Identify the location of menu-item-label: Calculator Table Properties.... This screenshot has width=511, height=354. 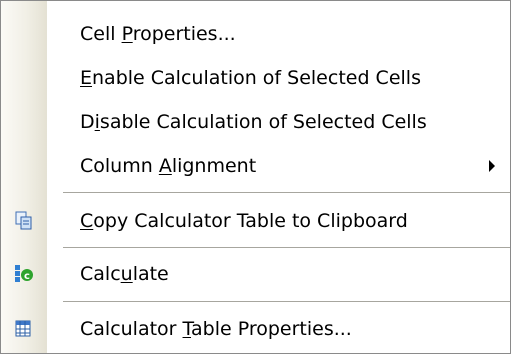
(216, 329).